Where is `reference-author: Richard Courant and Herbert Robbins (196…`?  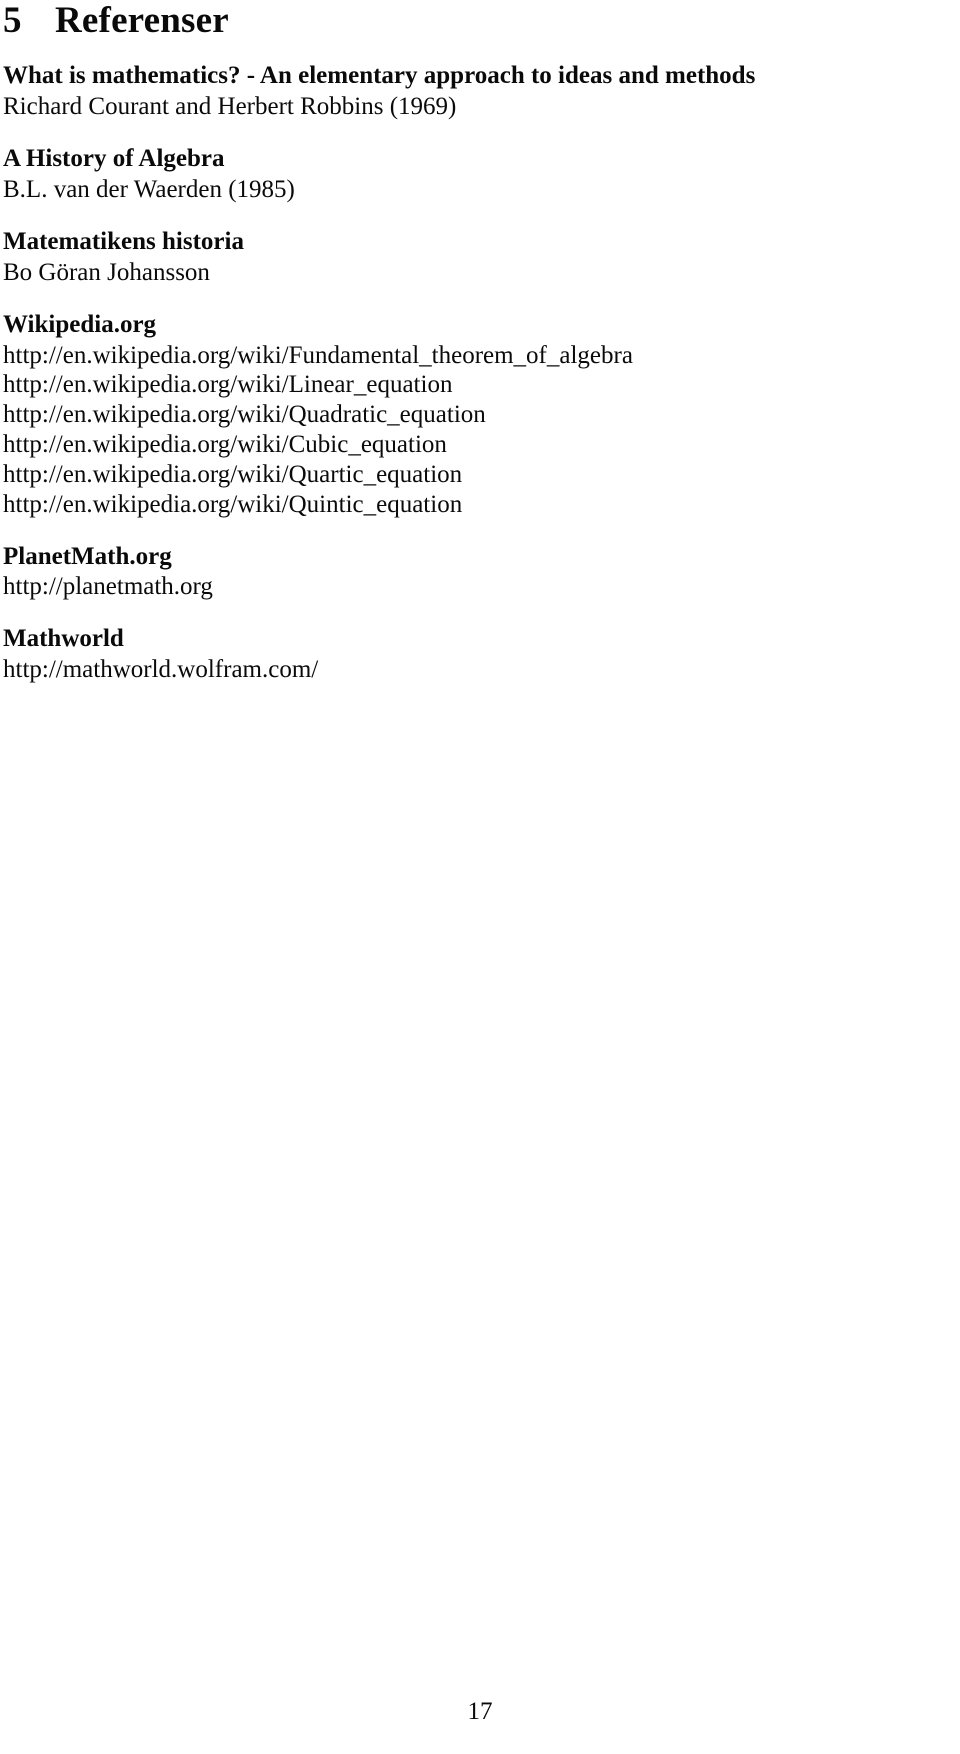 reference-author: Richard Courant and Herbert Robbins (196… is located at coordinates (230, 106).